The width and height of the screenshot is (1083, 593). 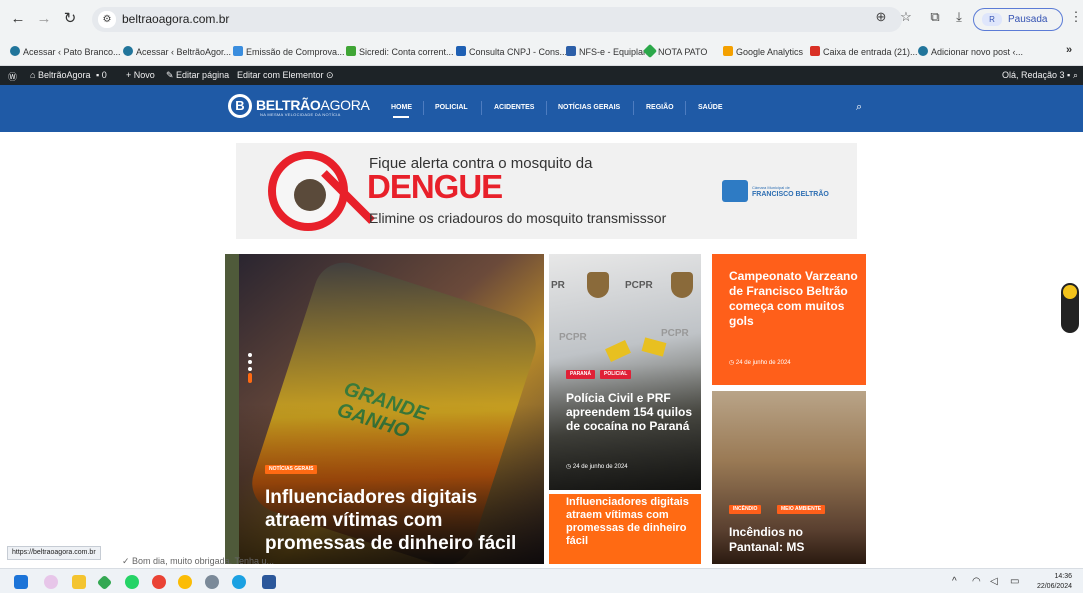 What do you see at coordinates (461, 51) in the screenshot?
I see `cnpj-icon` at bounding box center [461, 51].